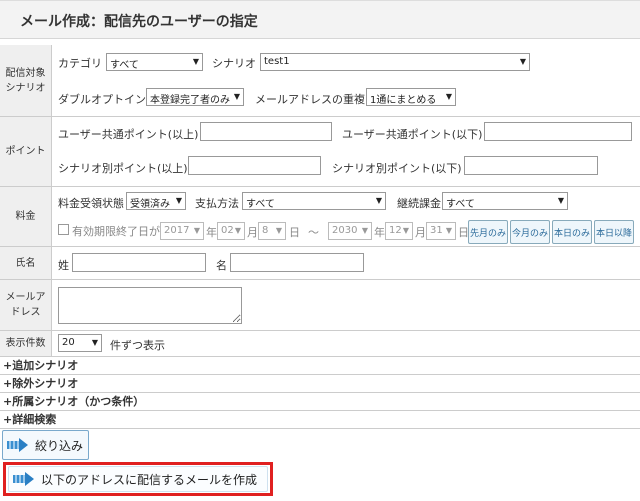  What do you see at coordinates (150, 305) in the screenshot?
I see `email-textarea` at bounding box center [150, 305].